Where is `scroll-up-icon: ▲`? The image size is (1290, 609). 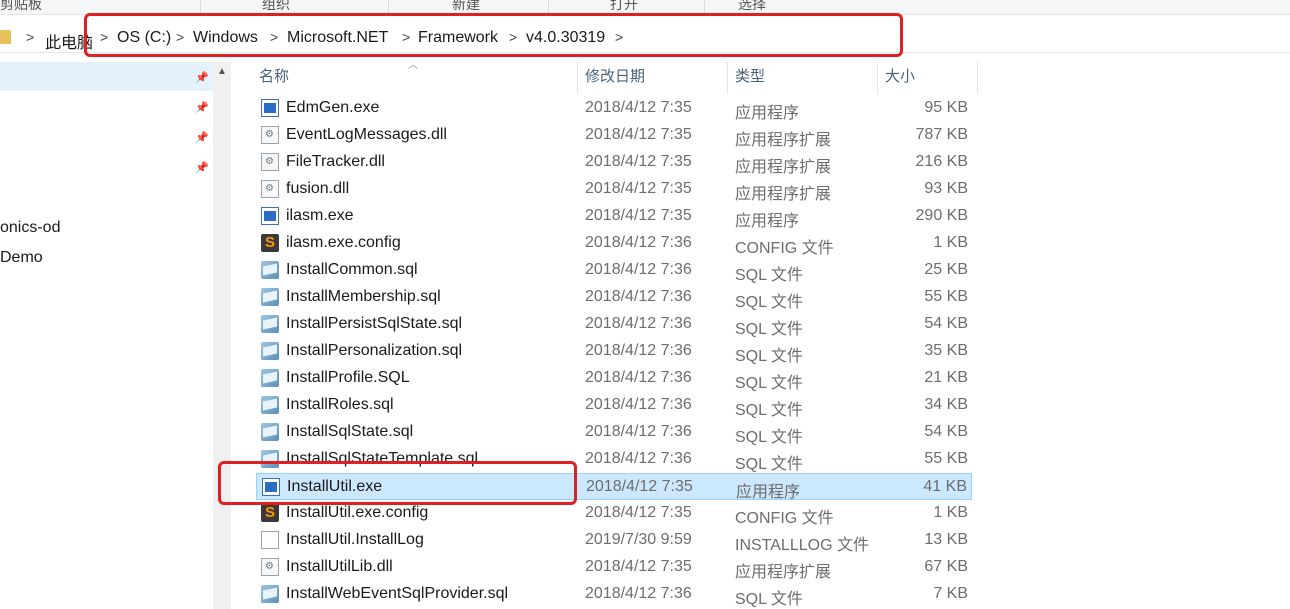 scroll-up-icon: ▲ is located at coordinates (222, 71).